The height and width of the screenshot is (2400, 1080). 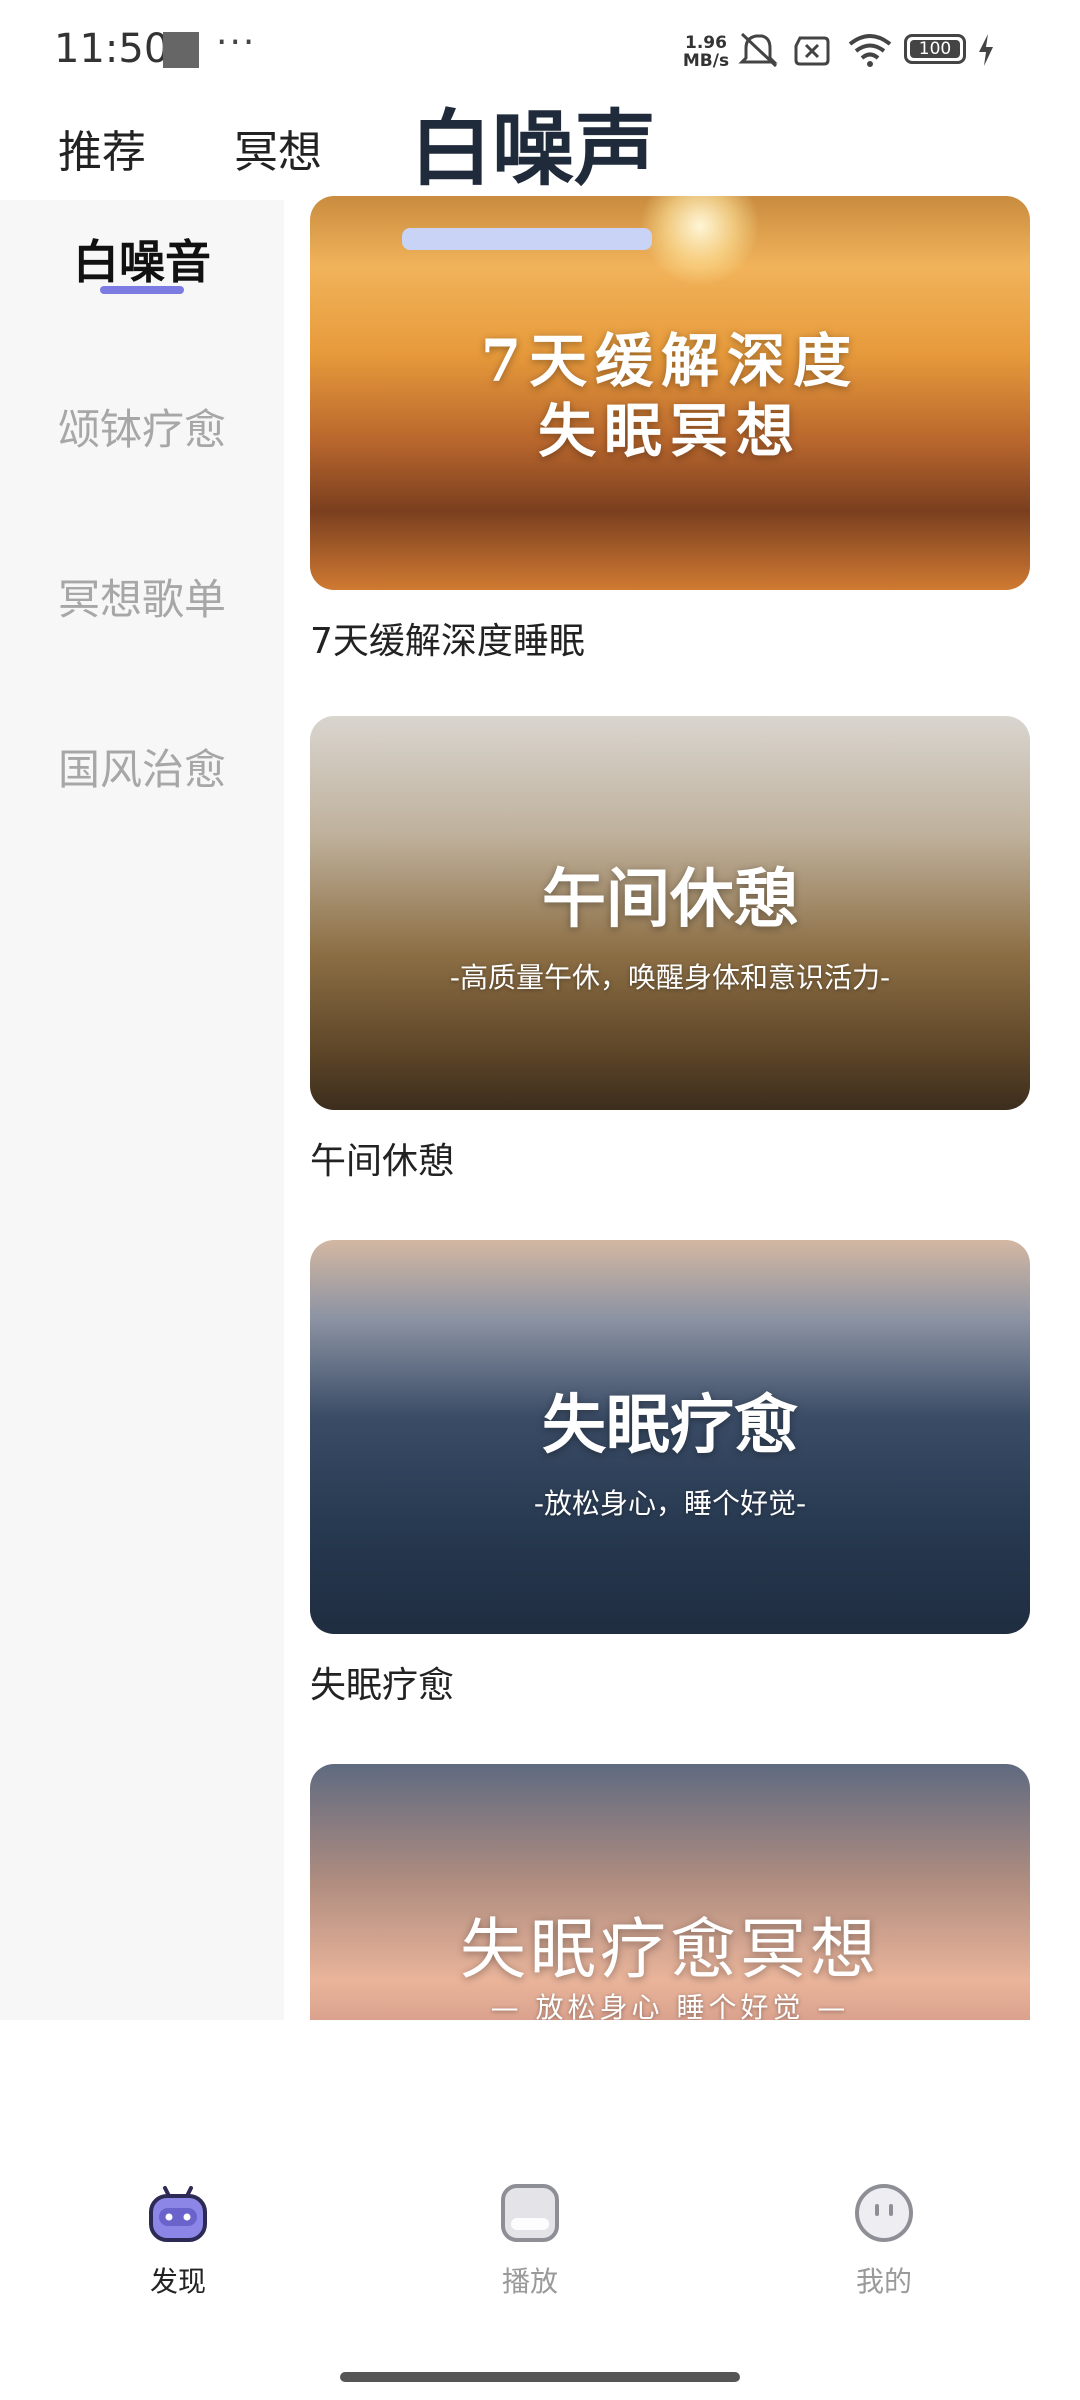 What do you see at coordinates (142, 596) in the screenshot?
I see `sidebar-item-meditation-playlist: 冥想歌单` at bounding box center [142, 596].